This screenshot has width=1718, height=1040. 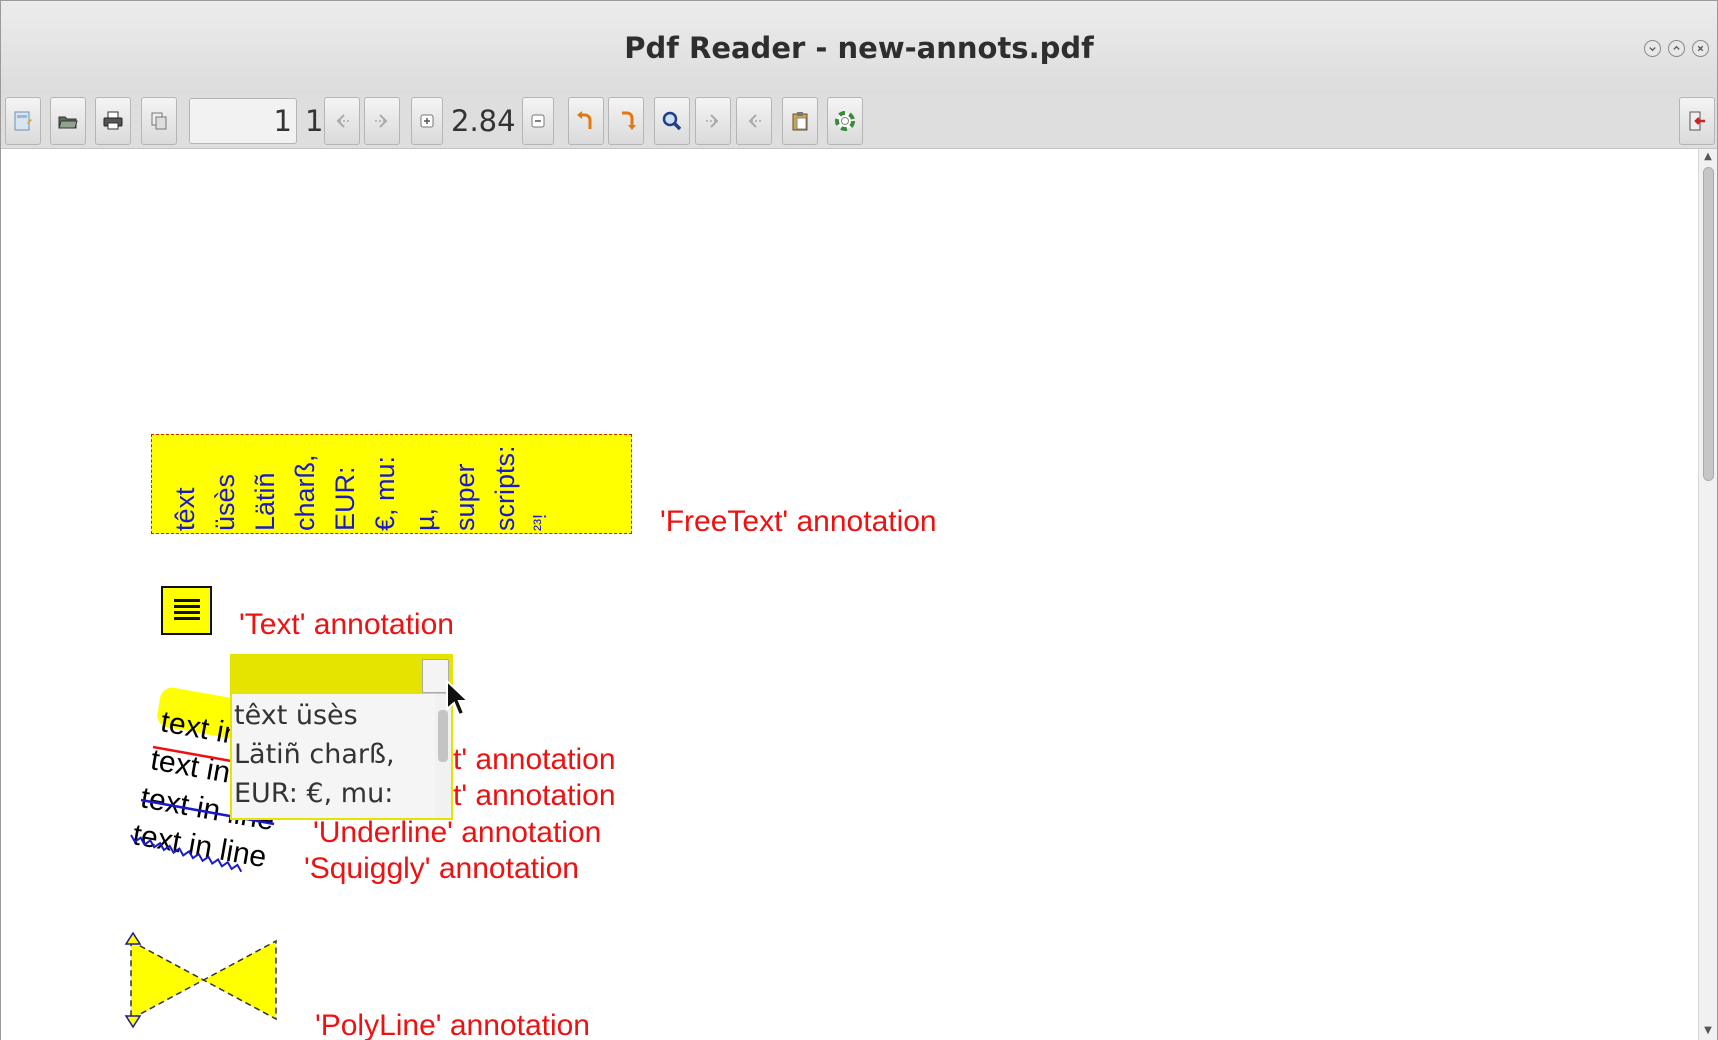 What do you see at coordinates (186, 610) in the screenshot?
I see `text-annotation-icon` at bounding box center [186, 610].